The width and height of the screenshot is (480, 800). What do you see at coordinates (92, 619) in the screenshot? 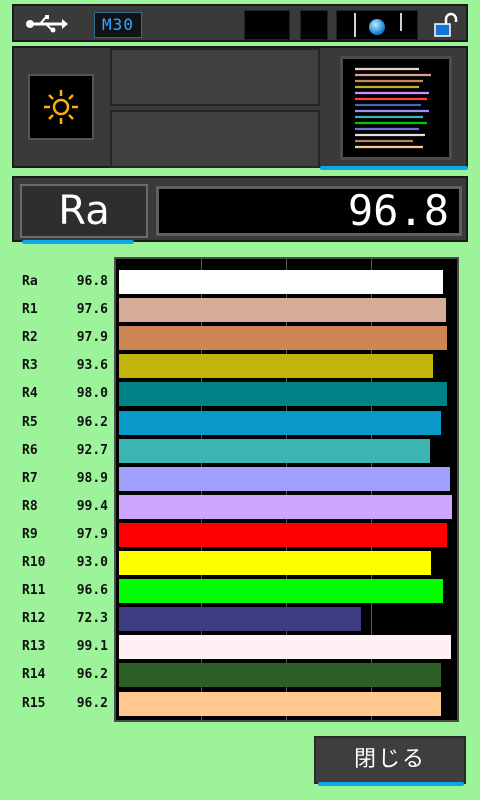
I see `cri-row-value: 72.3` at bounding box center [92, 619].